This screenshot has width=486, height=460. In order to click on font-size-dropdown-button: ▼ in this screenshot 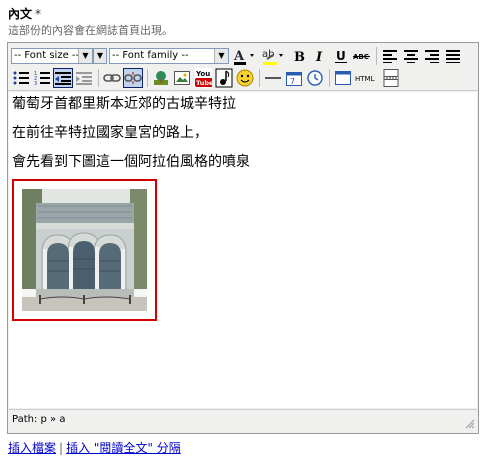, I will do `click(100, 56)`.